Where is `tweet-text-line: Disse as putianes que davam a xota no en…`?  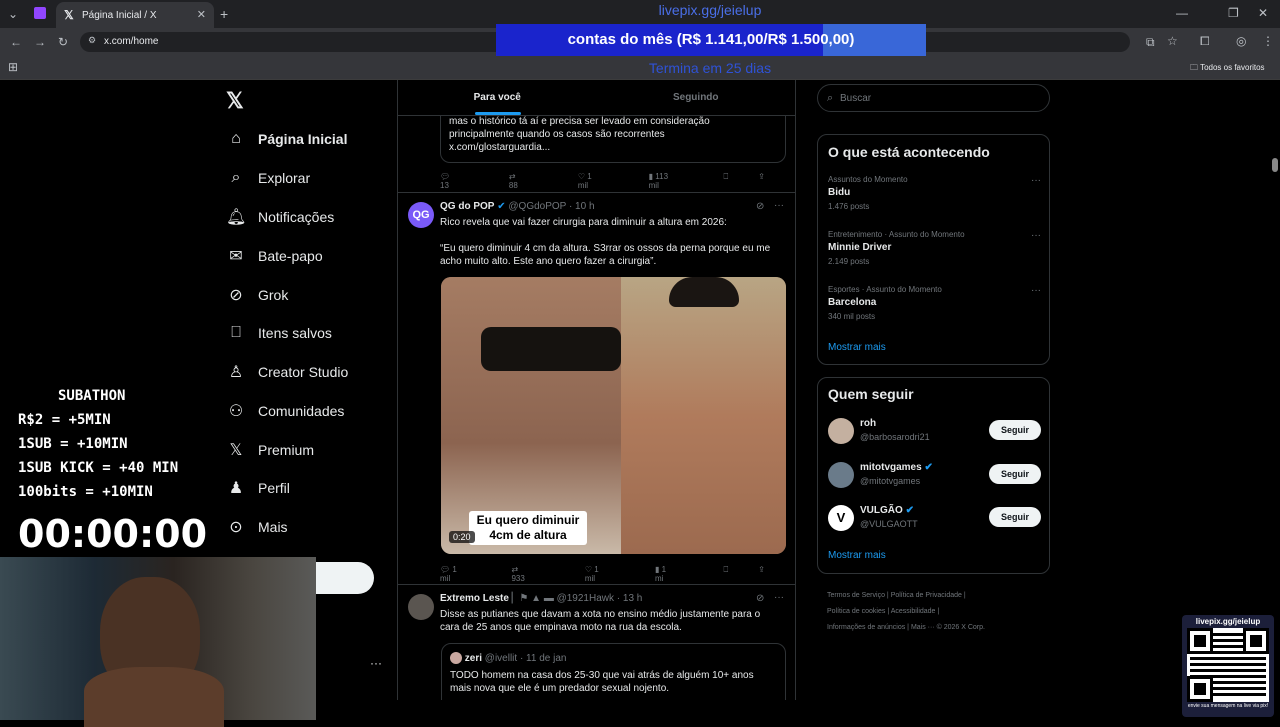
tweet-text-line: Disse as putianes que davam a xota no en… is located at coordinates (600, 614).